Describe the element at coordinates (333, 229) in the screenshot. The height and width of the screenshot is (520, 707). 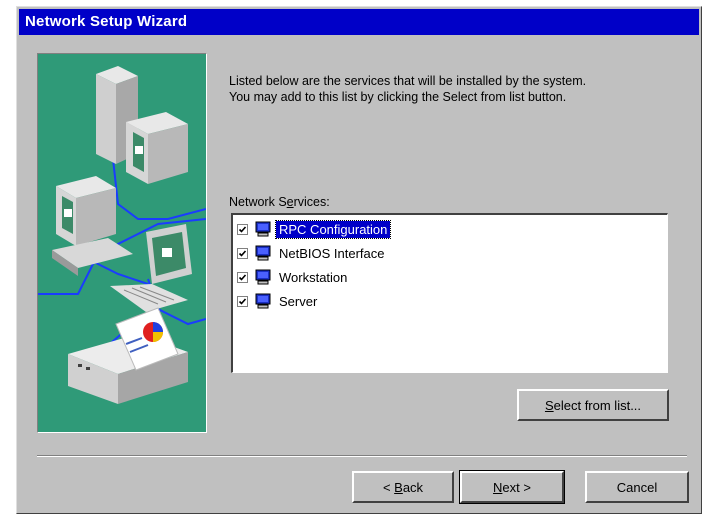
I see `list-item-label: RPC Configuration` at that location.